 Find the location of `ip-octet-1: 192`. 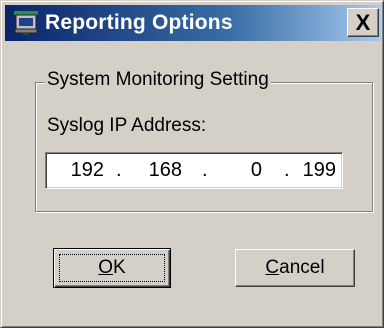

ip-octet-1: 192 is located at coordinates (82, 170).